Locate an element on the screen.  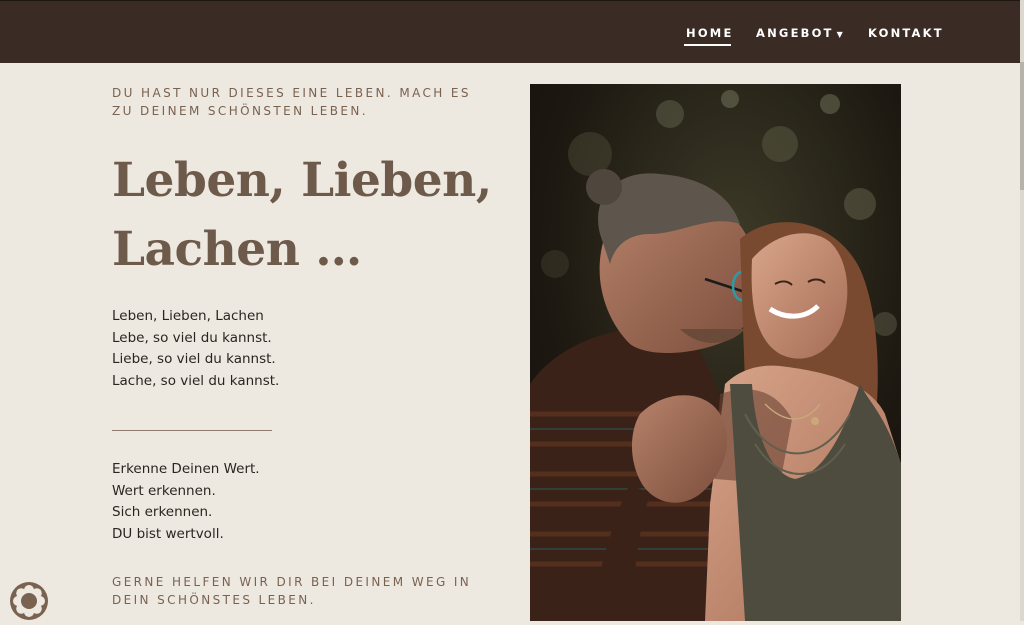
worth-line: Erkenne Deinen Wert. is located at coordinates (186, 469).